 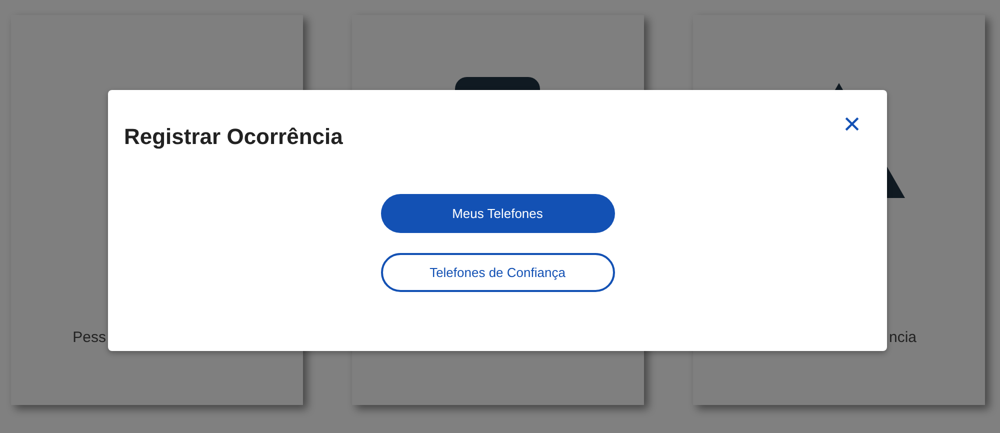 I want to click on card-label: Pess, so click(x=89, y=337).